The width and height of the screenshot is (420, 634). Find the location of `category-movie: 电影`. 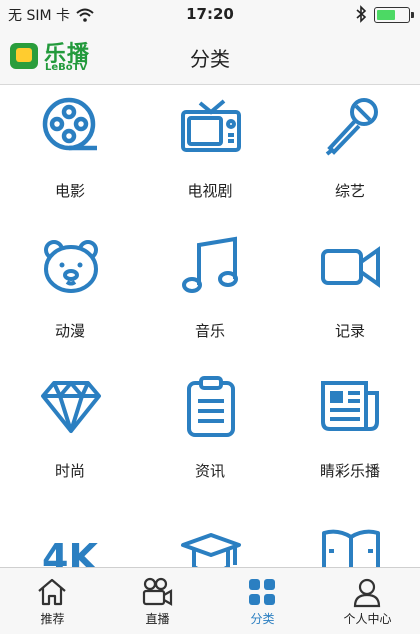

category-movie: 电影 is located at coordinates (70, 155).